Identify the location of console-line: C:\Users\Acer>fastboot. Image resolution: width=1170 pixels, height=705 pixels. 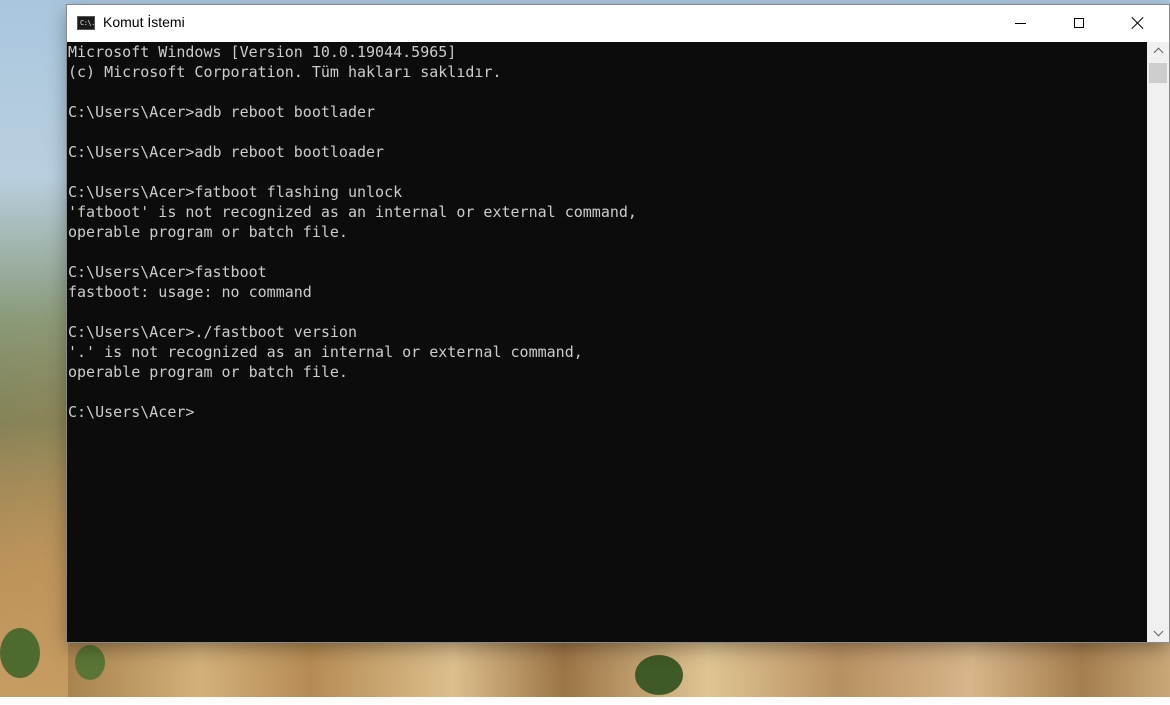
(167, 272).